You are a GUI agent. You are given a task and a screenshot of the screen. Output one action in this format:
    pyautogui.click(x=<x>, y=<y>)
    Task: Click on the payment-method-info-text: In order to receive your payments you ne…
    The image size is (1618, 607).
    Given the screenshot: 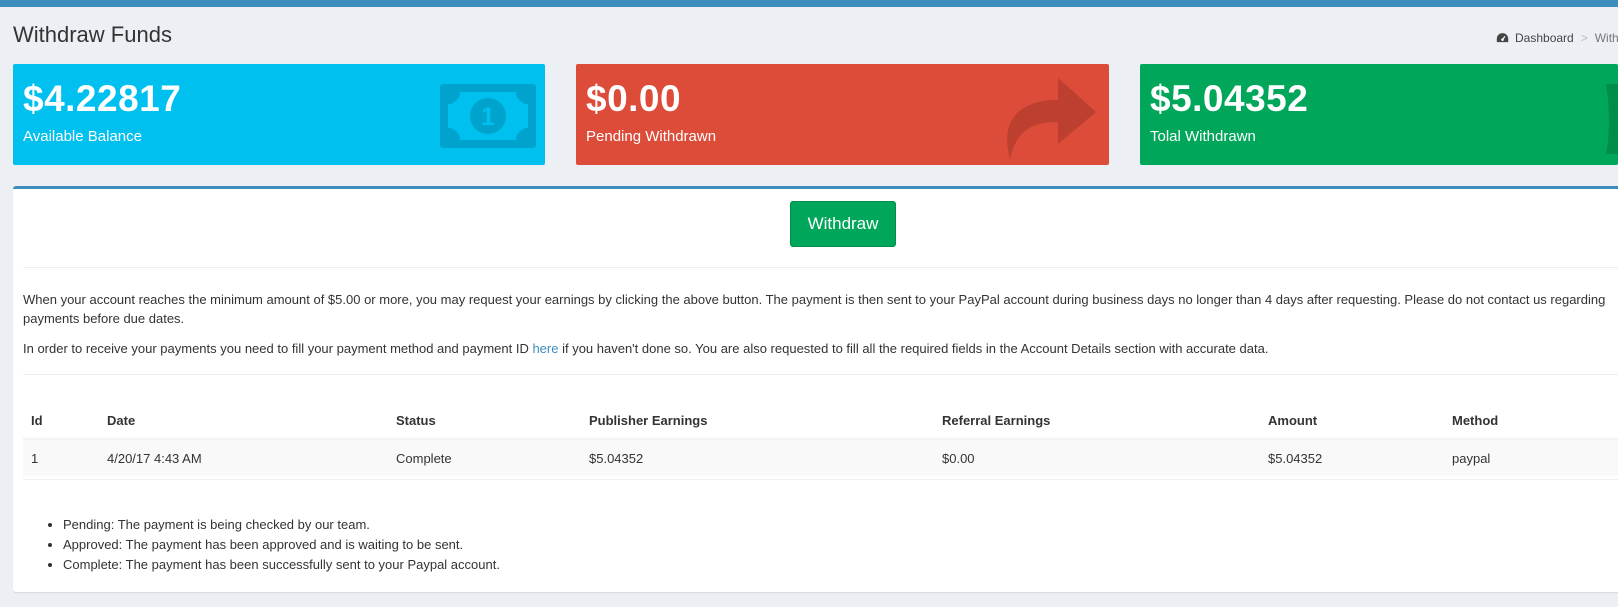 What is the action you would take?
    pyautogui.click(x=820, y=348)
    